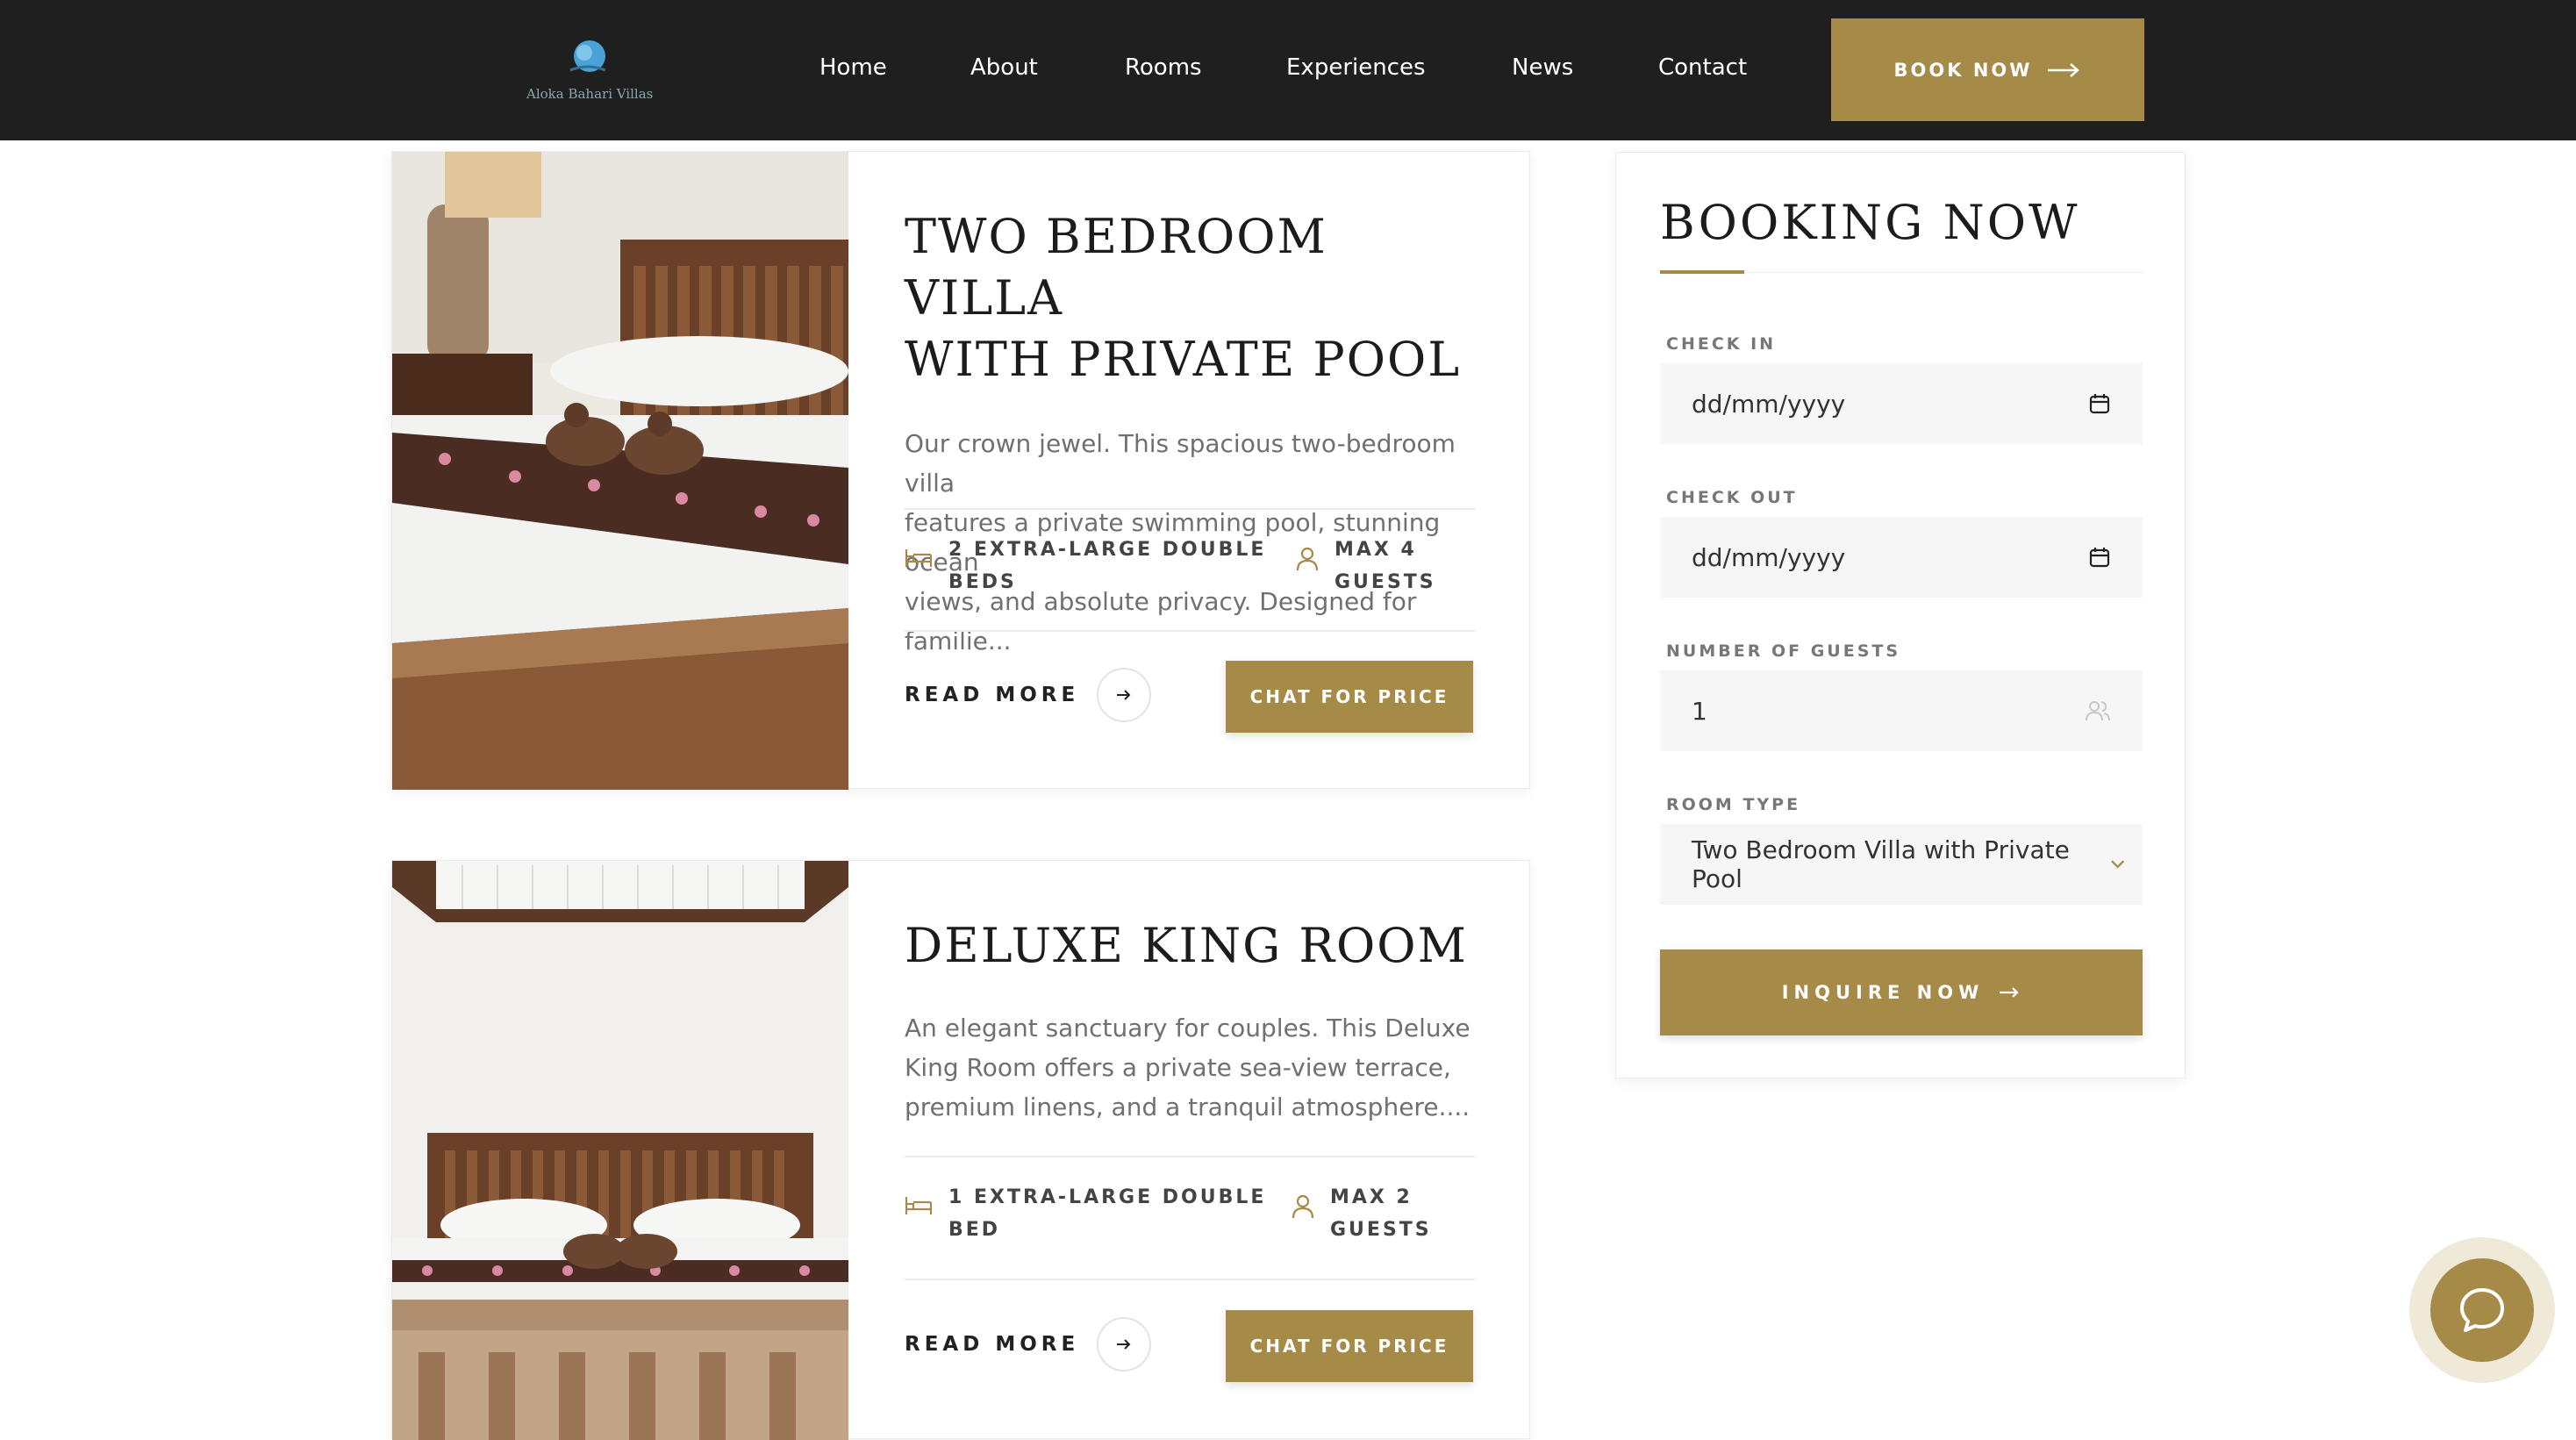  I want to click on nav-rooms: Rooms, so click(1163, 67).